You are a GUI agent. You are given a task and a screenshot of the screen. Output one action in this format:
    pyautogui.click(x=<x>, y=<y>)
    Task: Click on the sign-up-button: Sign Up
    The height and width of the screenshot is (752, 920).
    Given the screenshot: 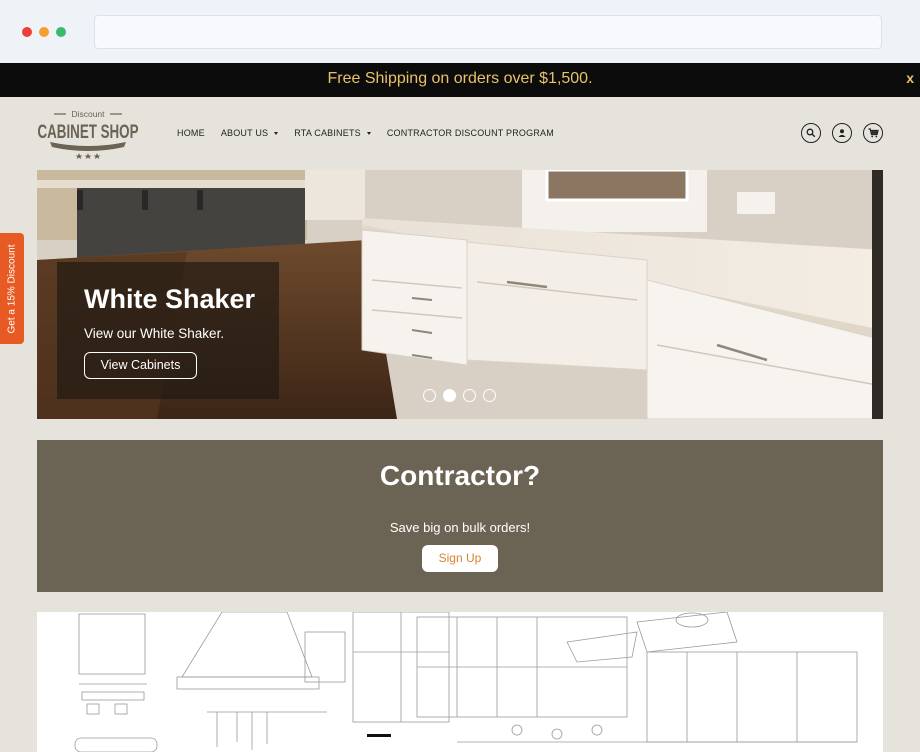 What is the action you would take?
    pyautogui.click(x=460, y=558)
    